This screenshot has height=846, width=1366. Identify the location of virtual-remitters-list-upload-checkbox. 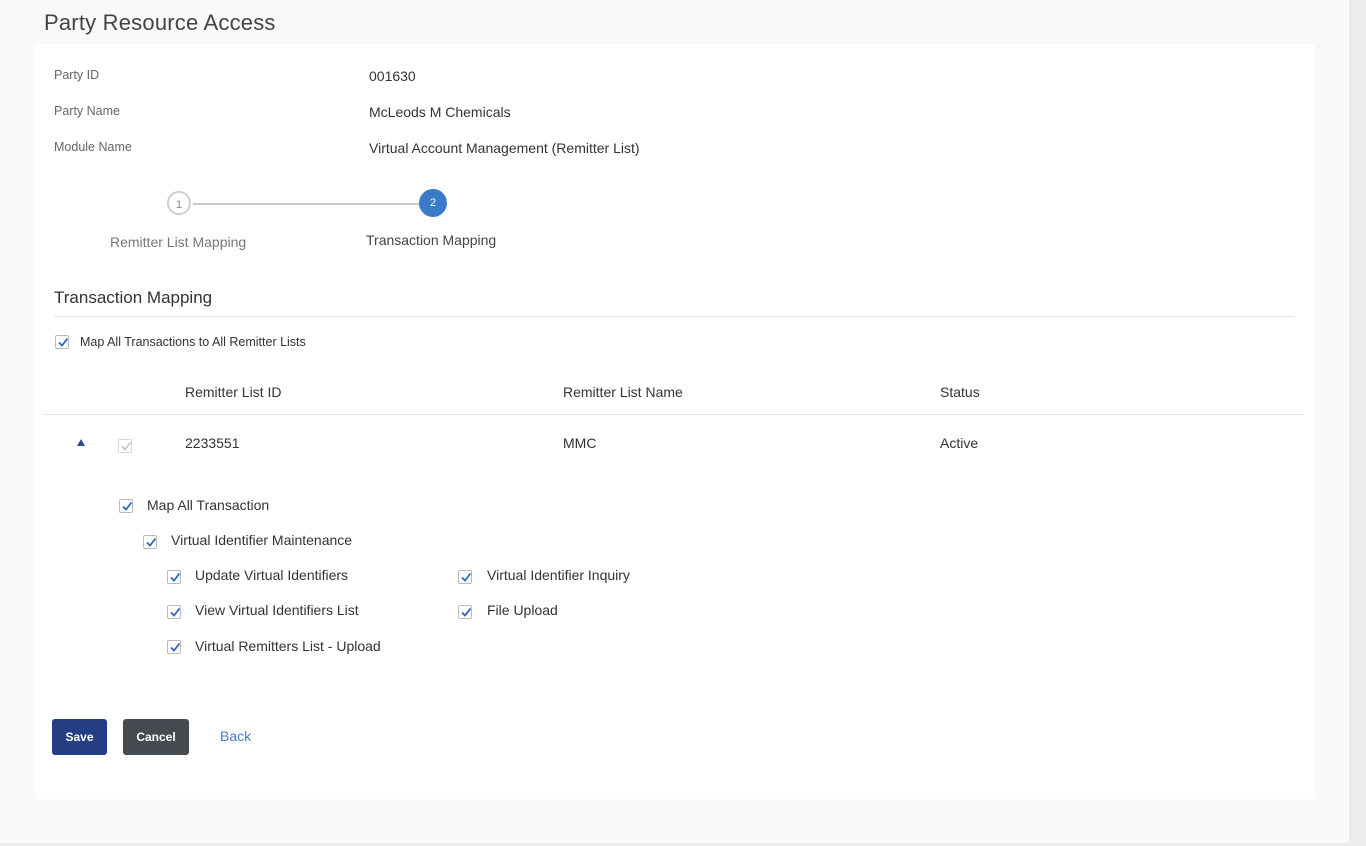
(174, 647).